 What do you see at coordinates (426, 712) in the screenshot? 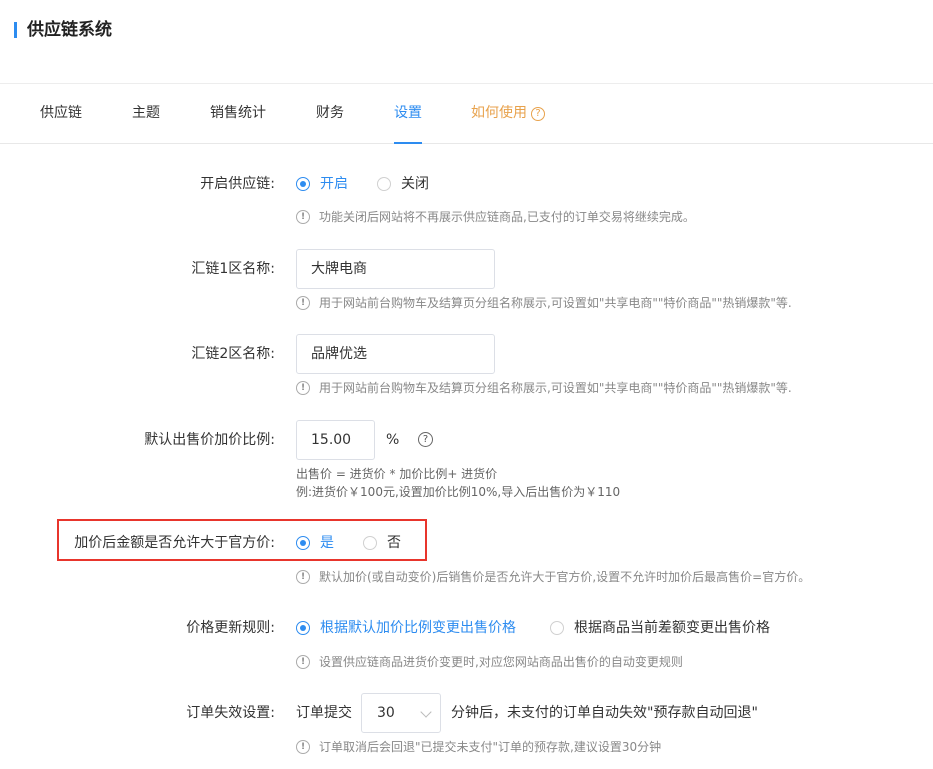
I see `chevron-down-icon` at bounding box center [426, 712].